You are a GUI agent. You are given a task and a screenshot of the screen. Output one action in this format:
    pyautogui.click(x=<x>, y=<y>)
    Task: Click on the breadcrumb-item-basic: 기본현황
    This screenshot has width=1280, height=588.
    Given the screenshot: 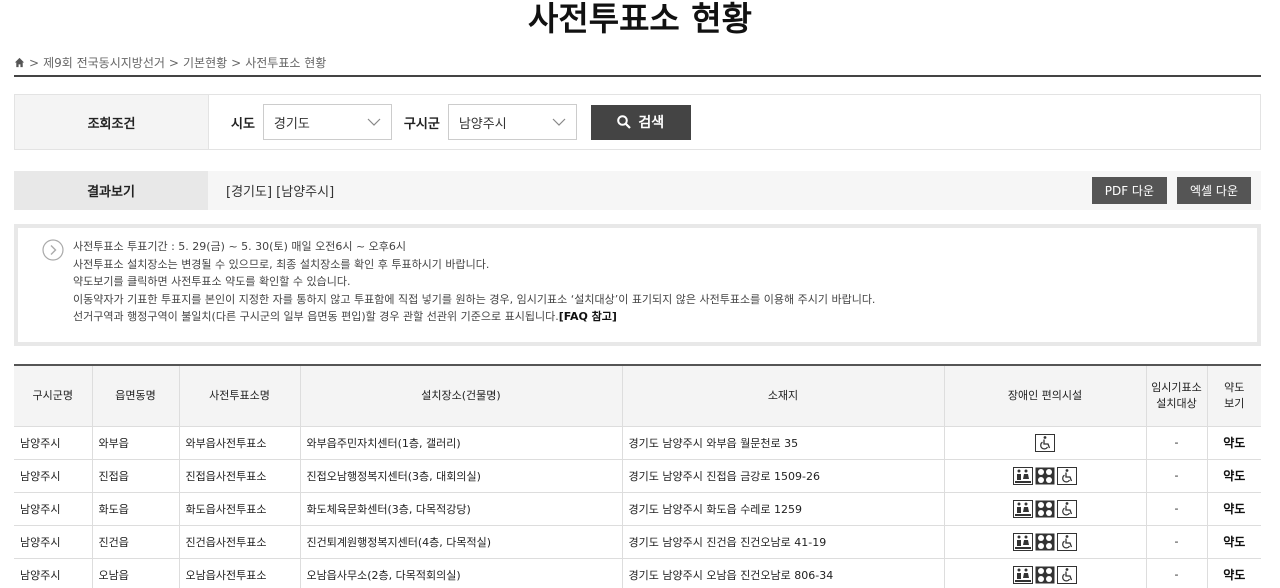 What is the action you would take?
    pyautogui.click(x=205, y=62)
    